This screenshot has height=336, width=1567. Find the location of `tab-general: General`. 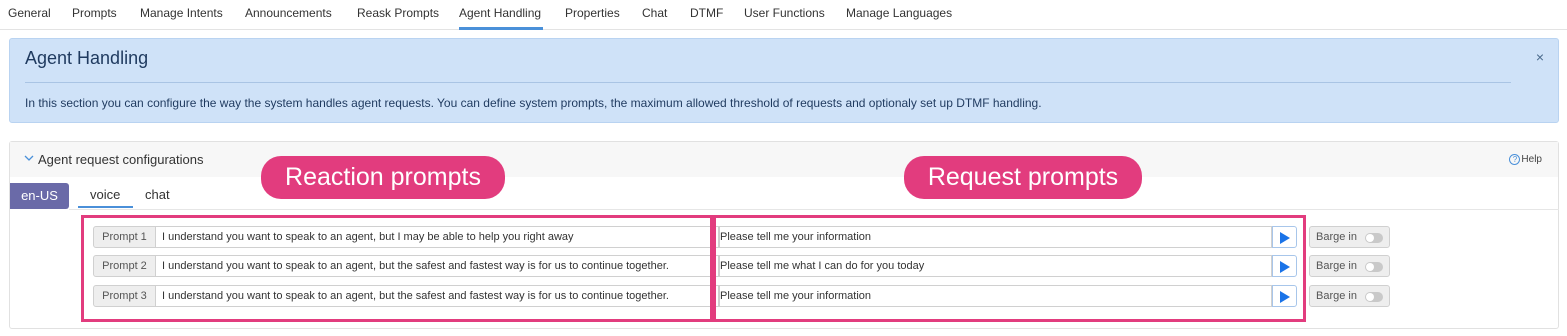

tab-general: General is located at coordinates (29, 13).